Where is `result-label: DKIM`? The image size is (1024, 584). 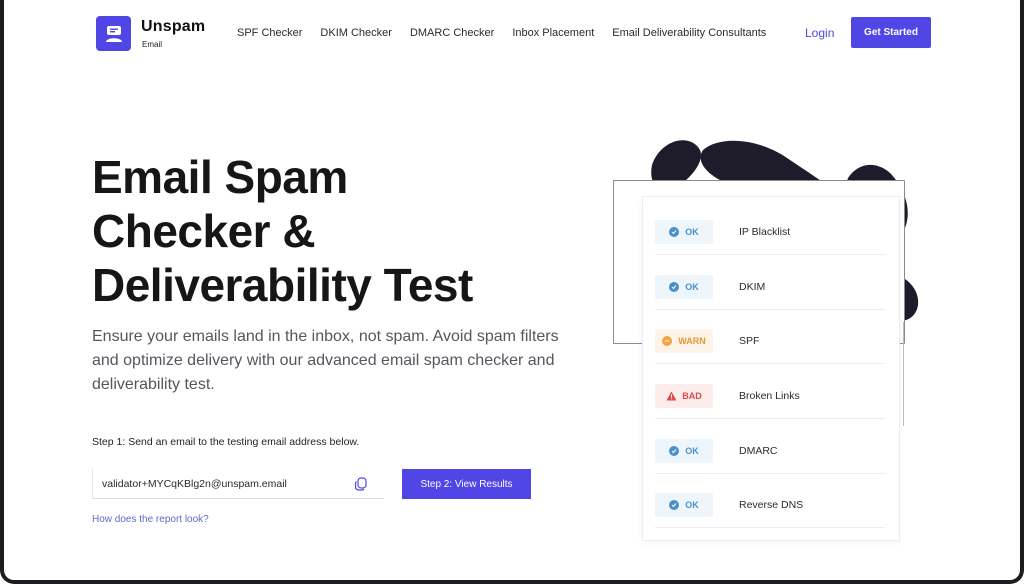 result-label: DKIM is located at coordinates (752, 286).